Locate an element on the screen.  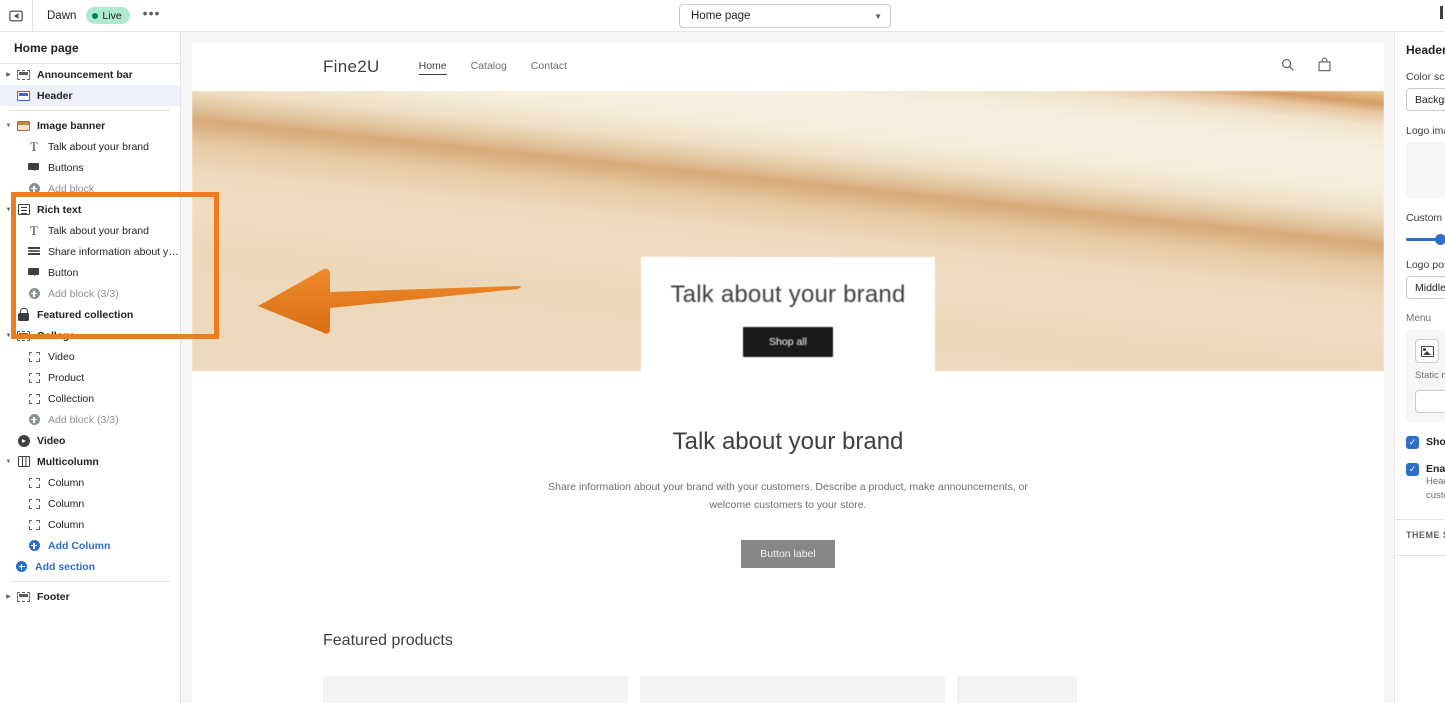
nav-link-contact: Contact is located at coordinates (549, 67).